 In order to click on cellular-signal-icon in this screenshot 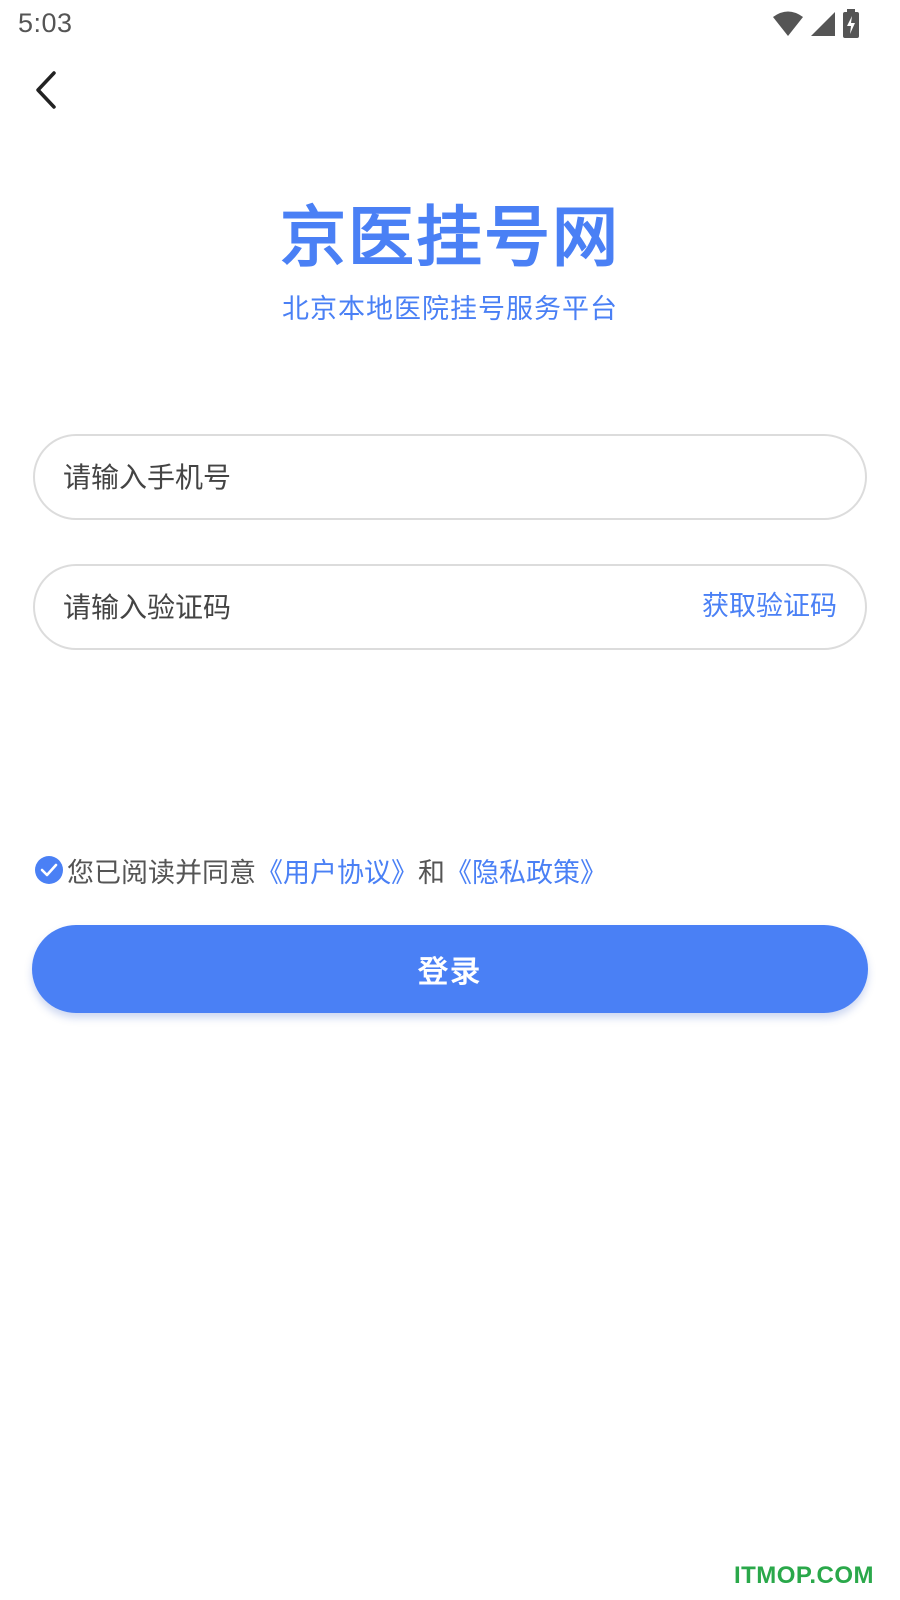, I will do `click(823, 24)`.